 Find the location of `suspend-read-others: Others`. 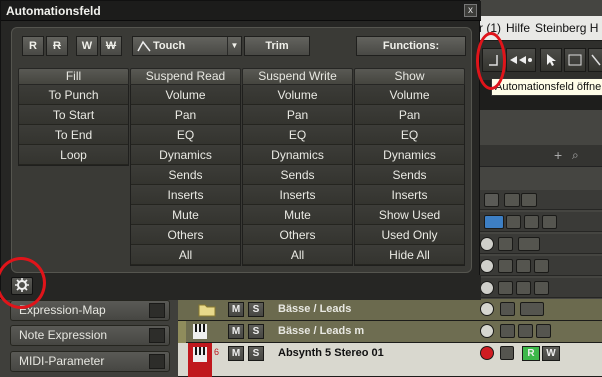

suspend-read-others: Others is located at coordinates (185, 235).